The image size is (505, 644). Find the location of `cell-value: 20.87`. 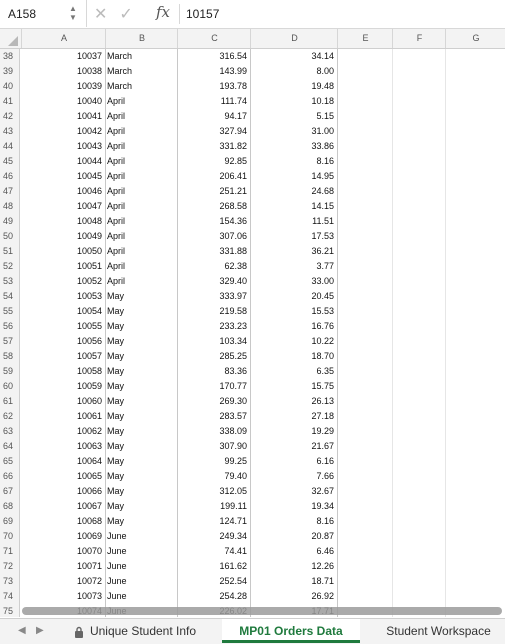

cell-value: 20.87 is located at coordinates (293, 536).